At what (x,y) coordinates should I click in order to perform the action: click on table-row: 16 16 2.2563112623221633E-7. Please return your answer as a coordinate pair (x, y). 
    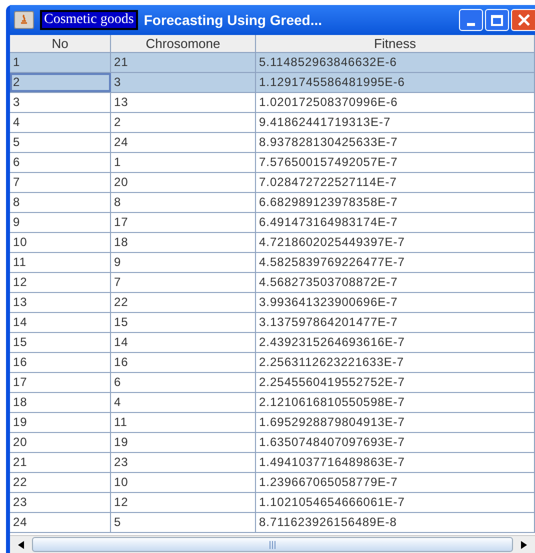
    Looking at the image, I should click on (272, 363).